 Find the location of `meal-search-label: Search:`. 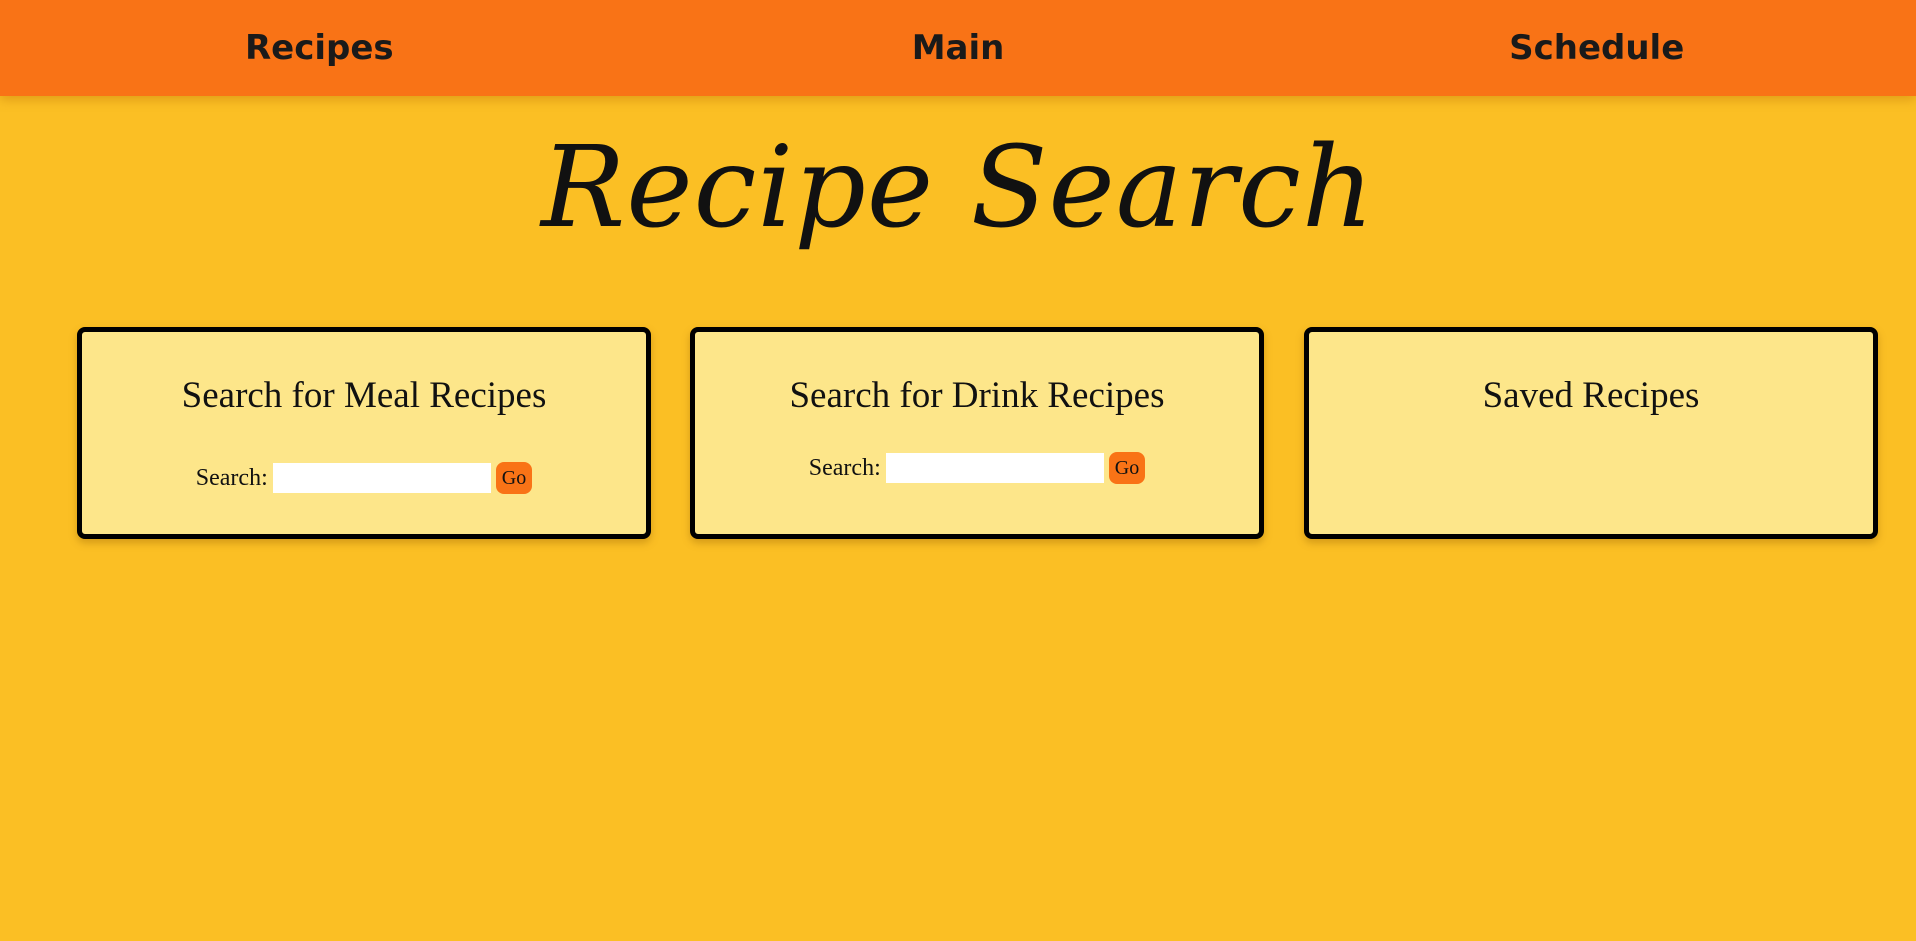

meal-search-label: Search: is located at coordinates (231, 477).